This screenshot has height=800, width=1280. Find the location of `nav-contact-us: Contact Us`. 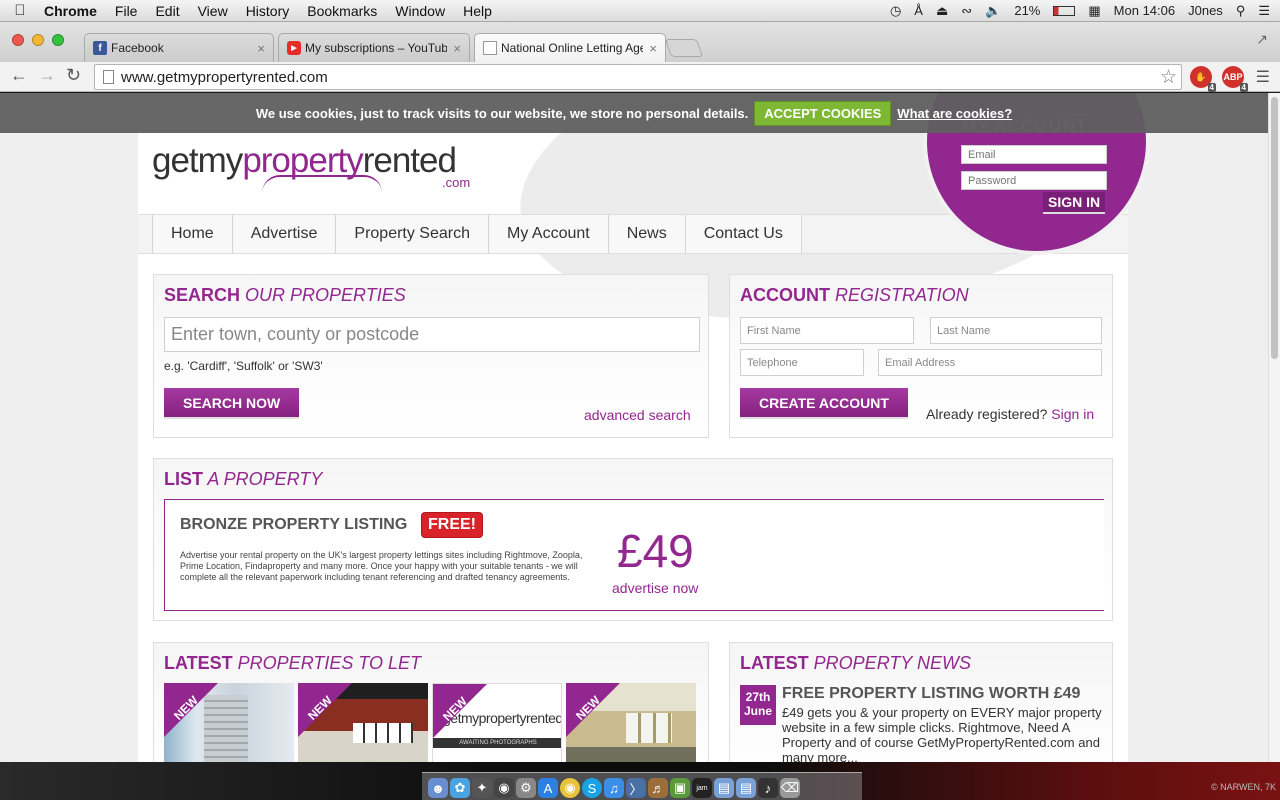

nav-contact-us: Contact Us is located at coordinates (743, 234).